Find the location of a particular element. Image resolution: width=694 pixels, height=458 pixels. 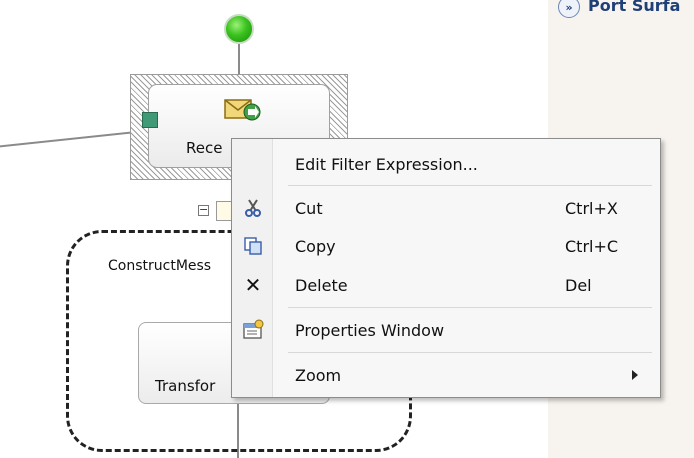

menu-item-label: Delete is located at coordinates (321, 285).